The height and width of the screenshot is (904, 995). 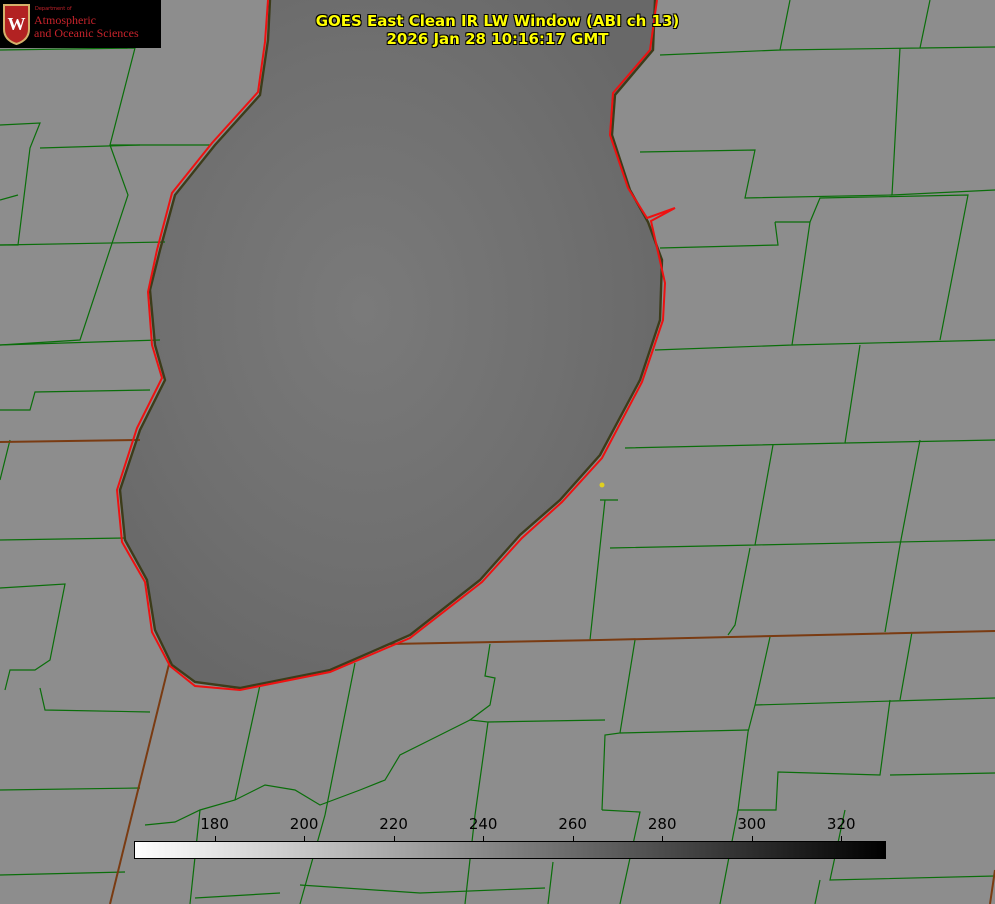 What do you see at coordinates (393, 824) in the screenshot?
I see `colorbar-tick-label: 220` at bounding box center [393, 824].